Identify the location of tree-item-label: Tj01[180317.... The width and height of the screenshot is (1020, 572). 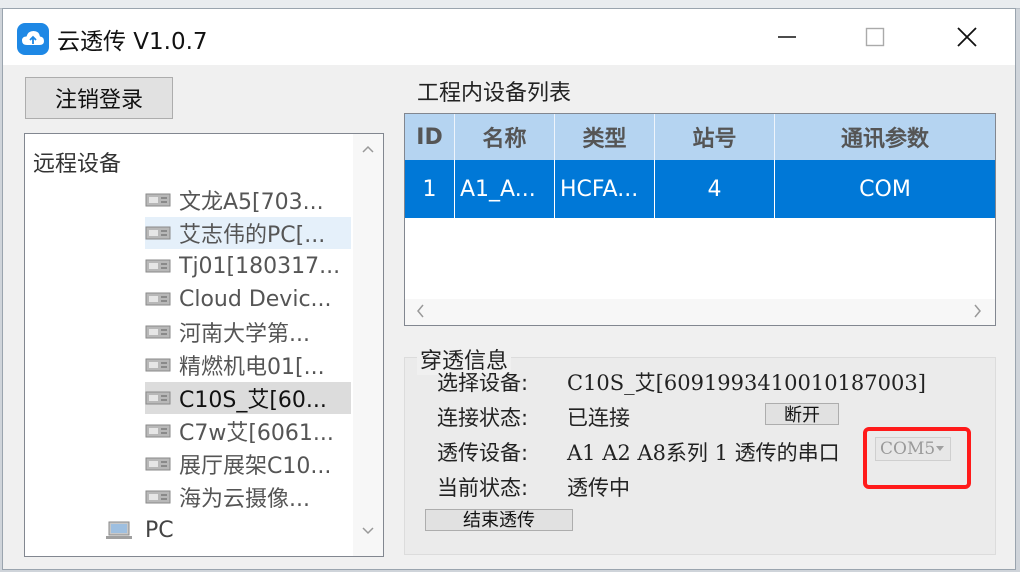
(260, 266).